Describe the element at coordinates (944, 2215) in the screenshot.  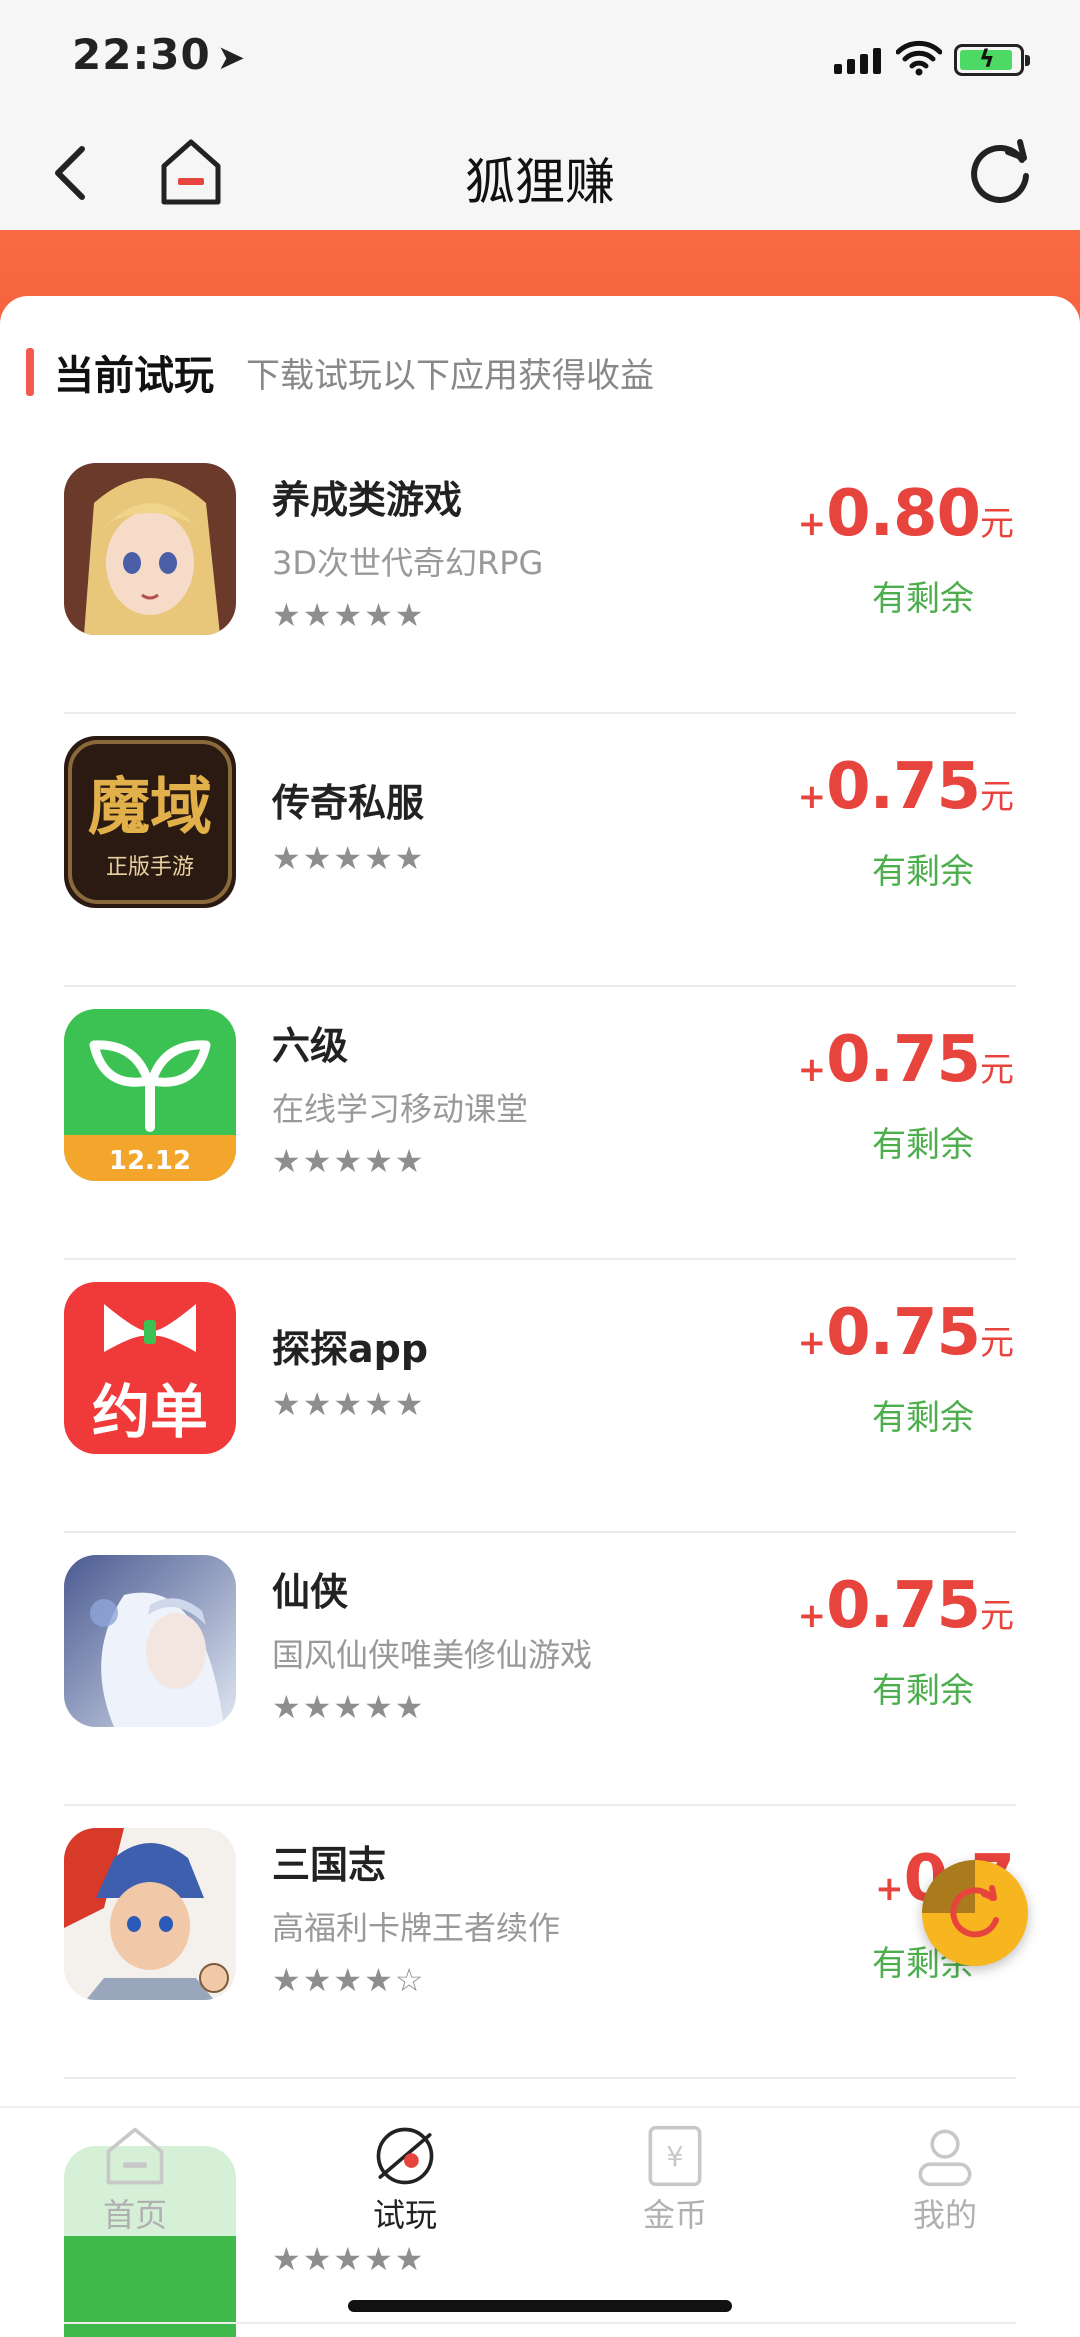
I see `tab-label: 我的` at that location.